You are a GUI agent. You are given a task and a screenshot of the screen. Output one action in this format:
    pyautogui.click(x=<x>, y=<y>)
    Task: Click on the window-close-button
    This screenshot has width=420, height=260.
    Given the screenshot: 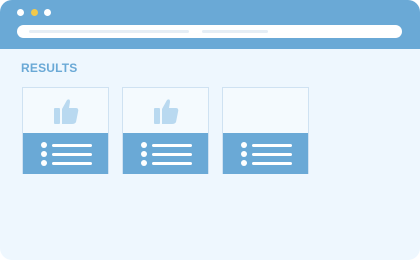 What is the action you would take?
    pyautogui.click(x=20, y=12)
    